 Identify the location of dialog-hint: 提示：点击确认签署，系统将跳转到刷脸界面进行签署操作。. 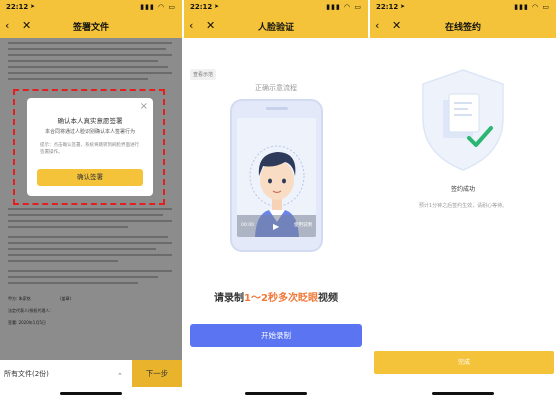
(89, 149).